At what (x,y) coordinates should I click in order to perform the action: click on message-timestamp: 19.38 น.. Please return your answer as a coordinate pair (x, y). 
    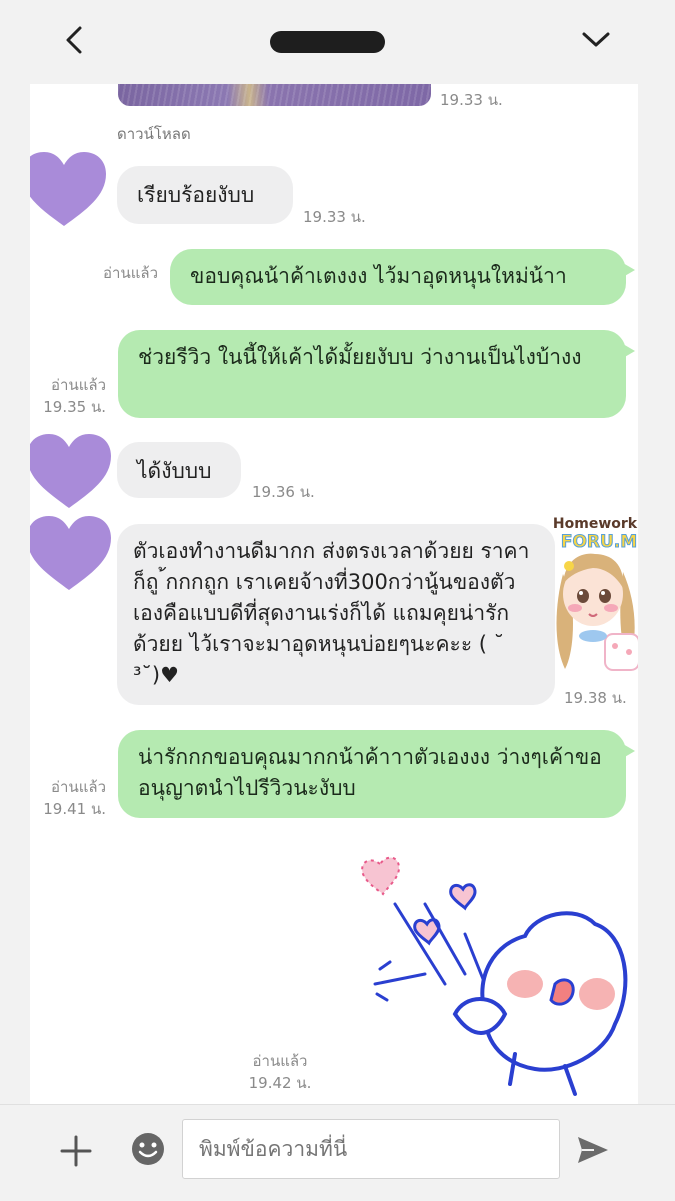
    Looking at the image, I should click on (595, 698).